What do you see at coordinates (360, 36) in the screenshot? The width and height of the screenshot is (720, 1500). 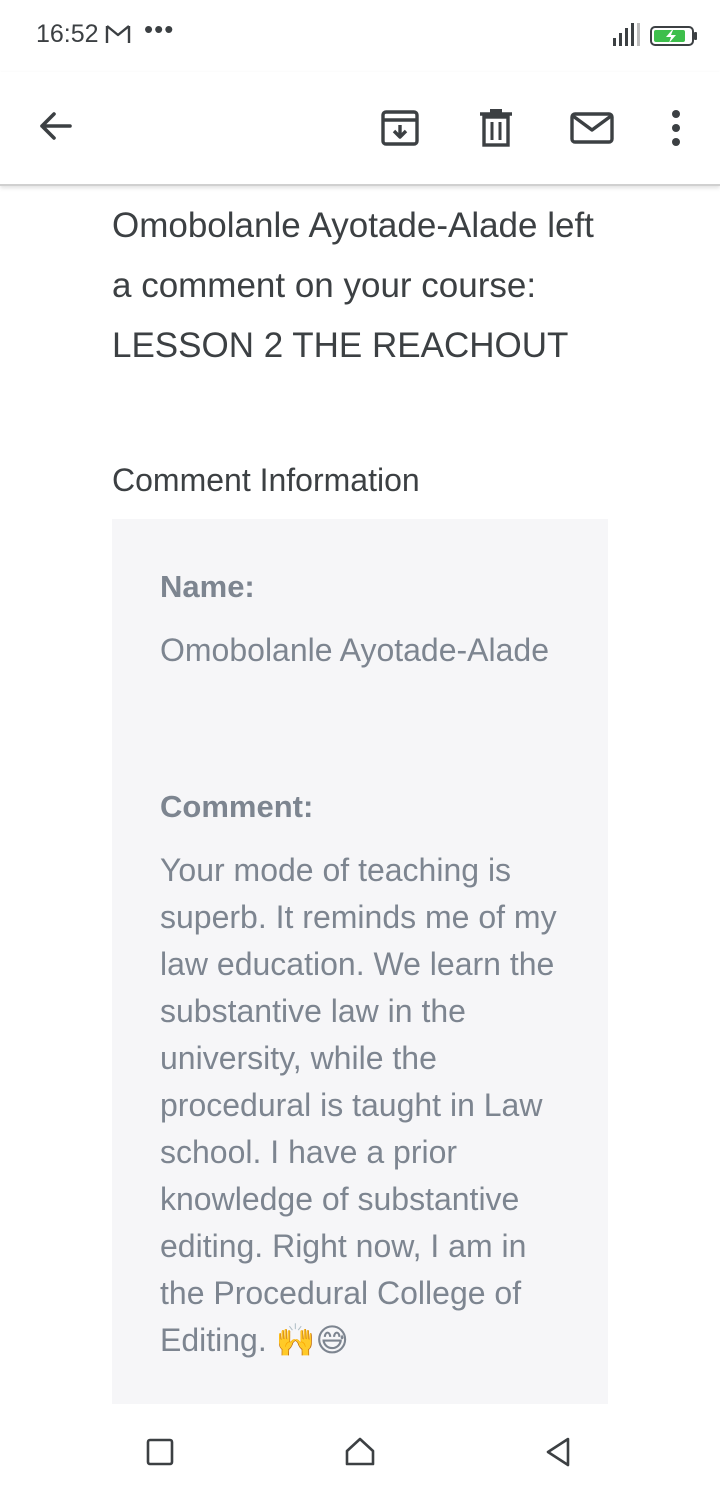 I see `status-bar: 16:52 •••` at bounding box center [360, 36].